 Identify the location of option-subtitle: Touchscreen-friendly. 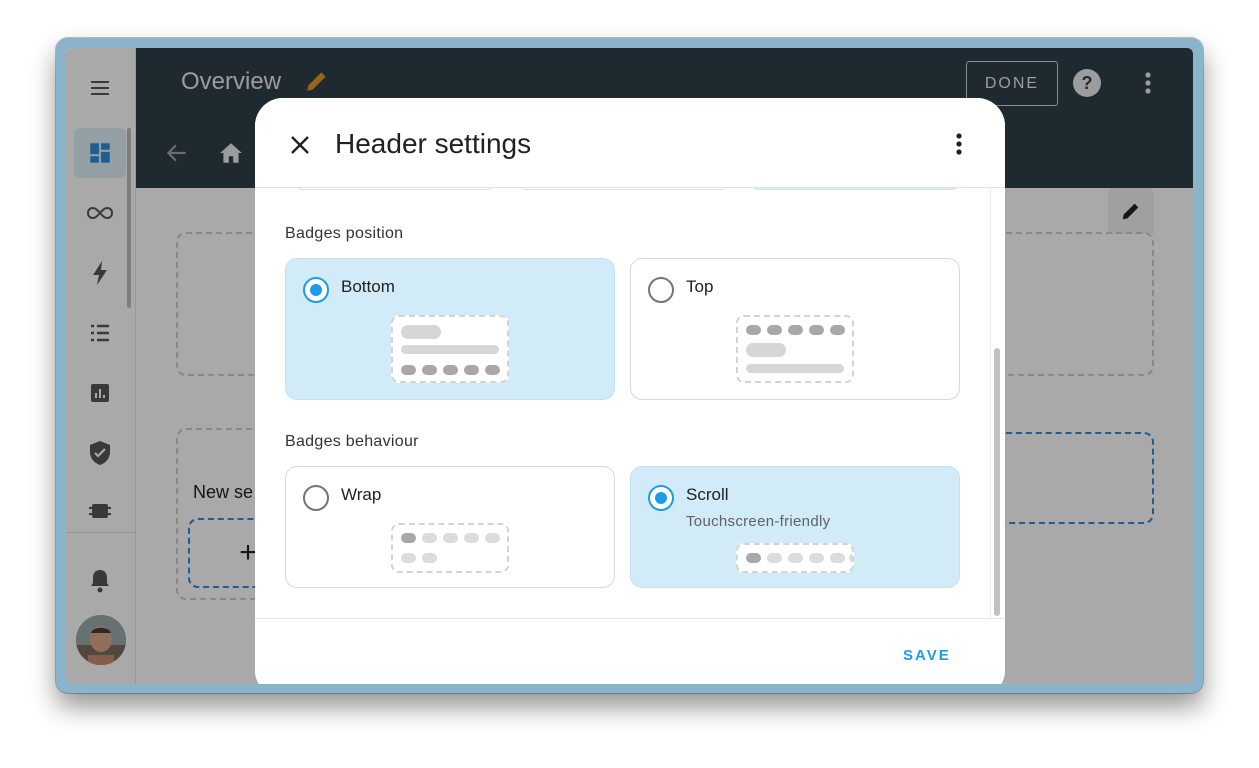
(758, 521).